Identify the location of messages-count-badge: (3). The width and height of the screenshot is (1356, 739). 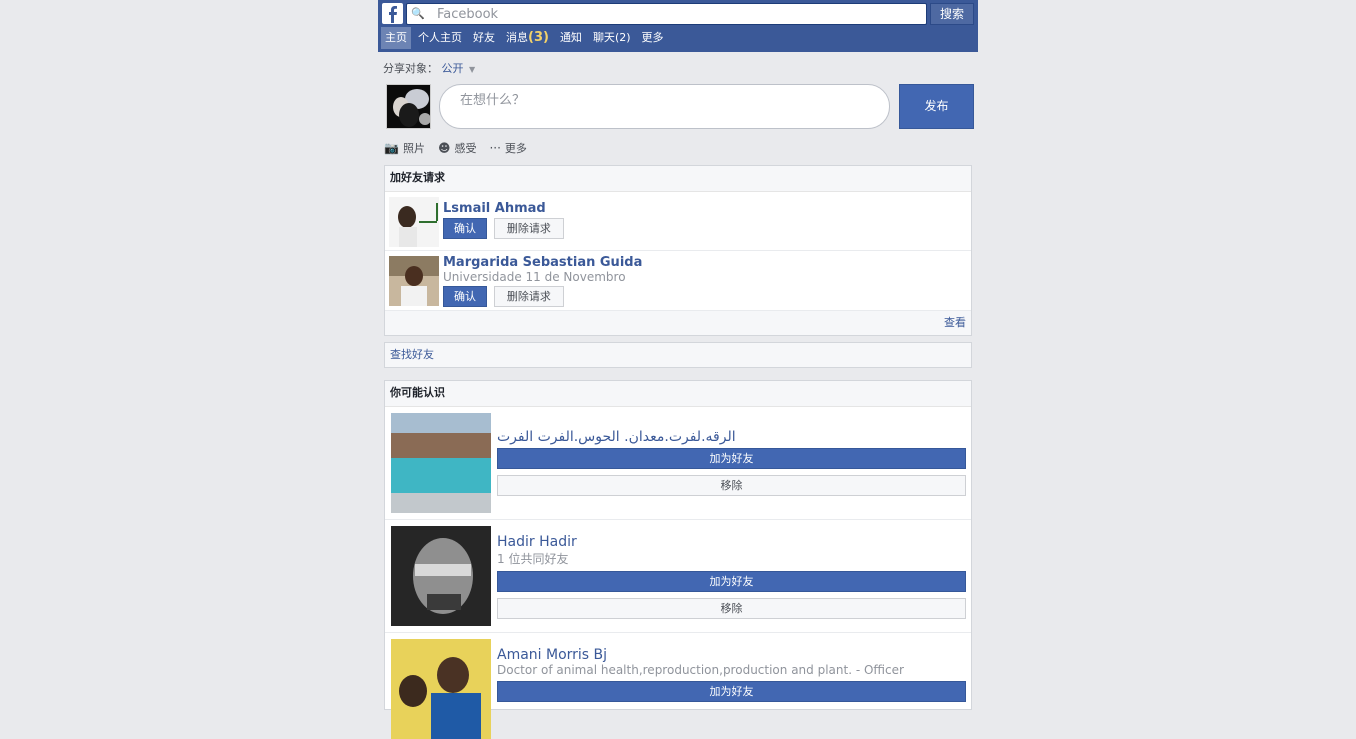
(538, 37).